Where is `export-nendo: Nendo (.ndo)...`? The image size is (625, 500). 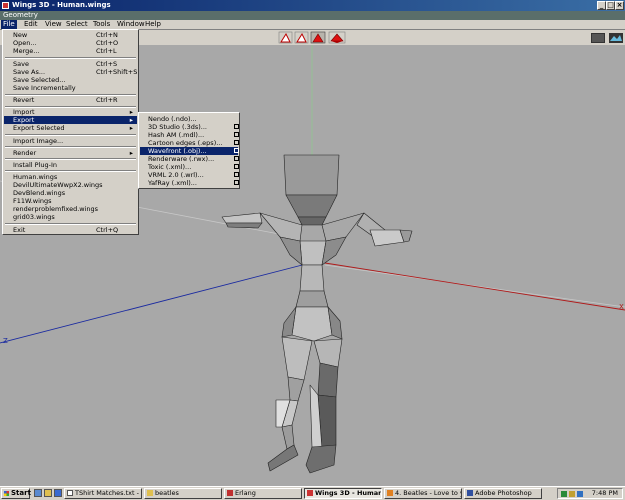
export-nendo: Nendo (.ndo)... is located at coordinates (189, 119).